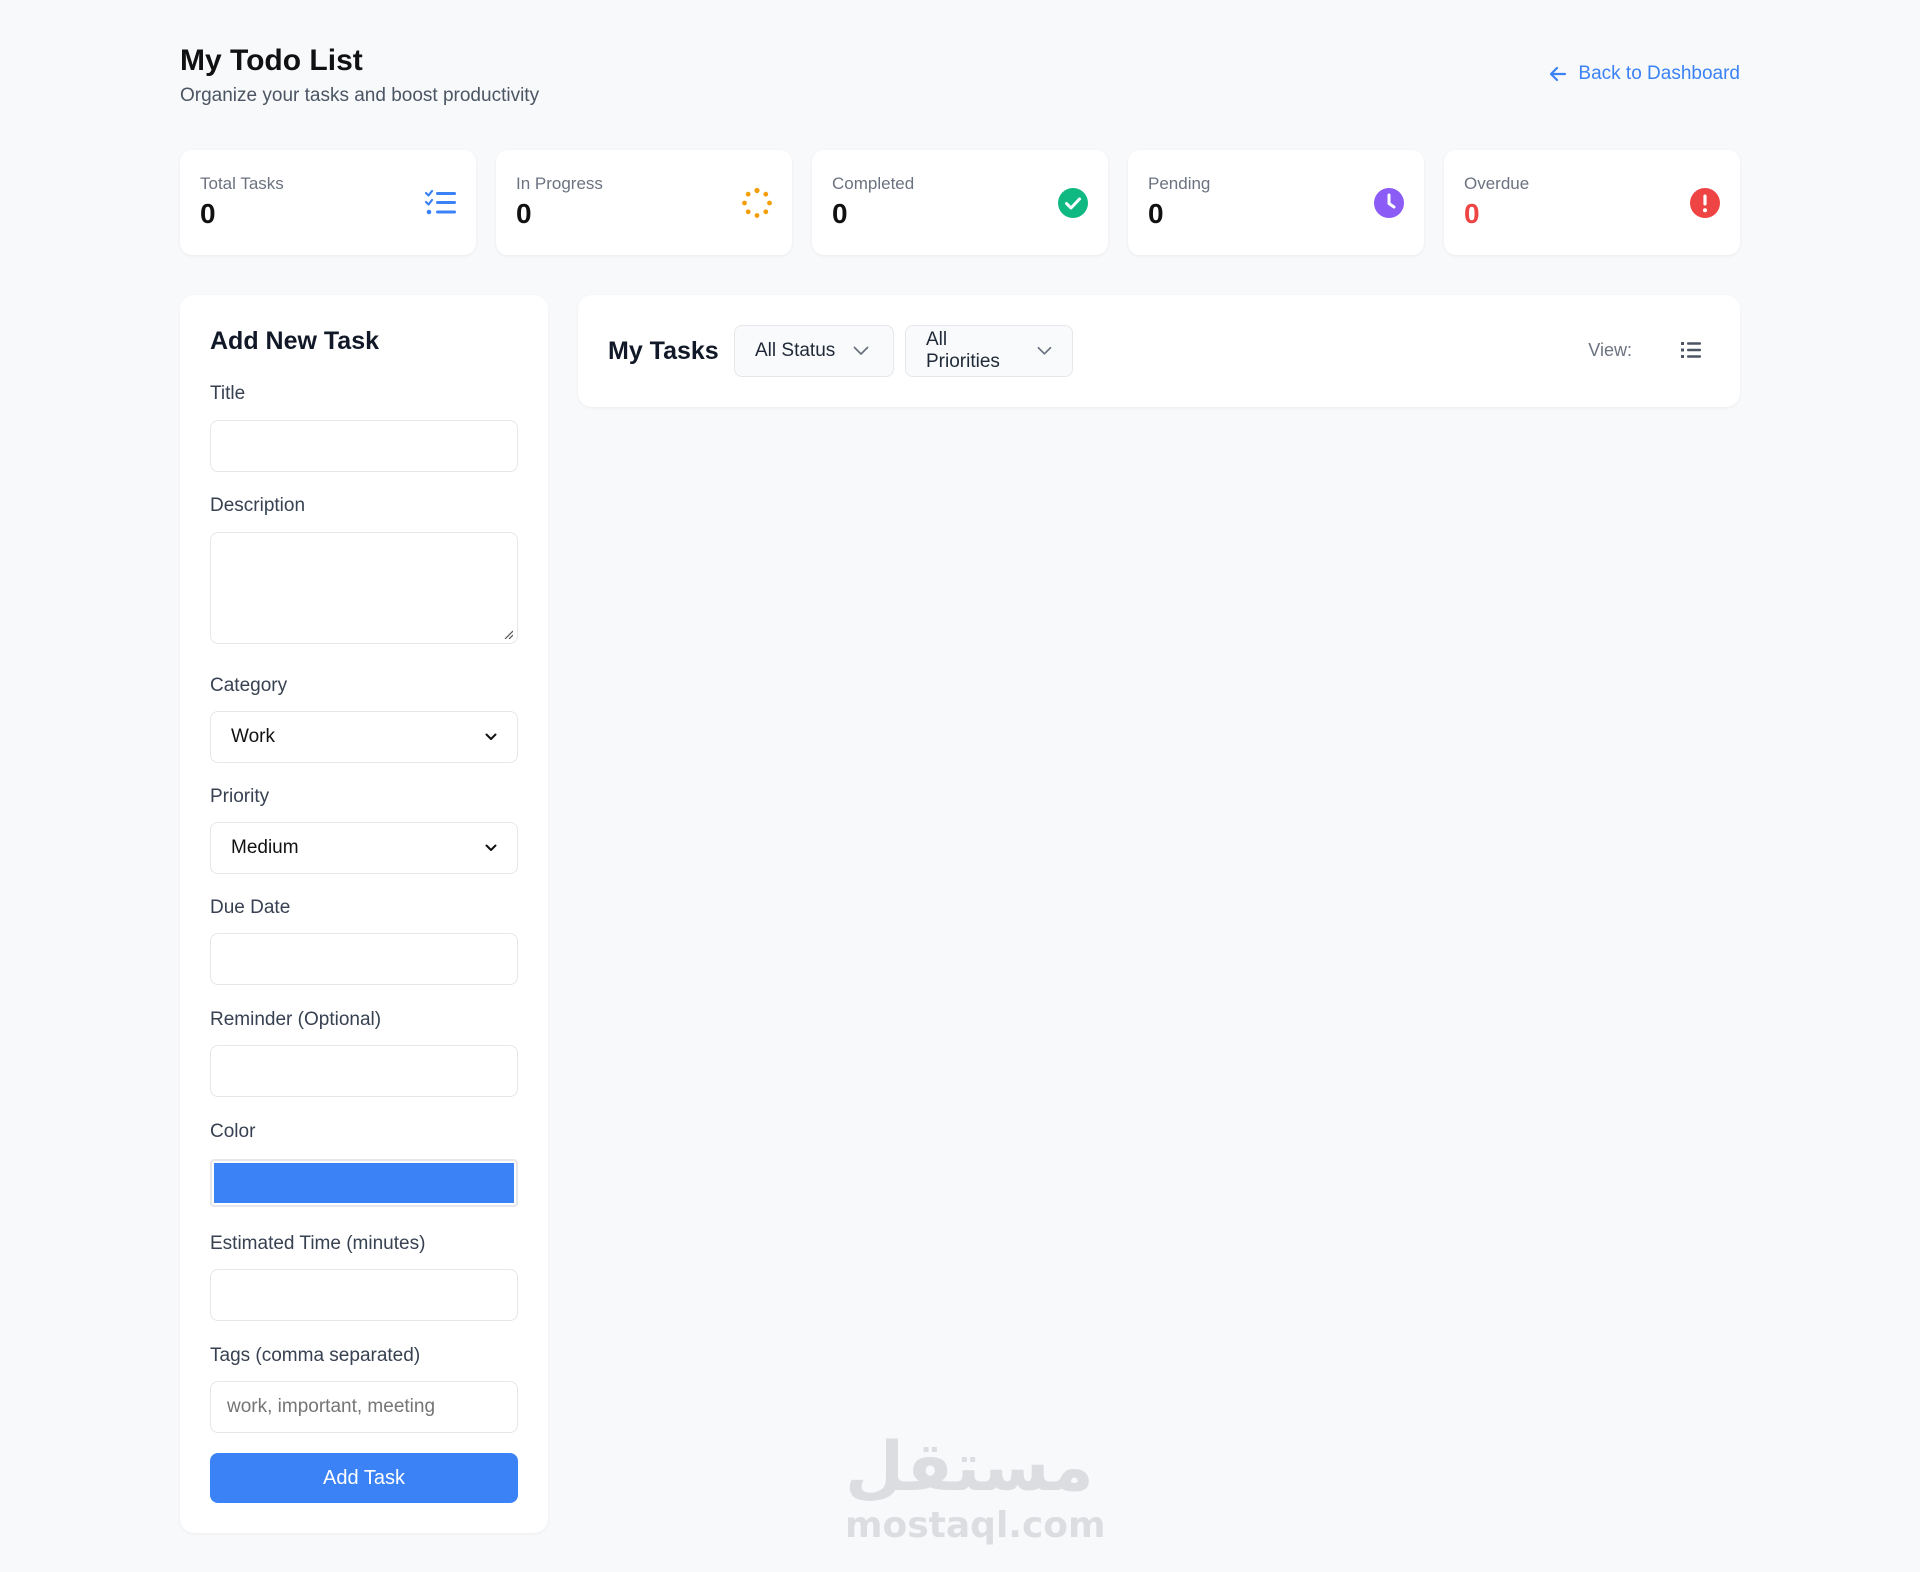 This screenshot has height=1572, width=1920. I want to click on add-task-button: Add Task, so click(364, 1478).